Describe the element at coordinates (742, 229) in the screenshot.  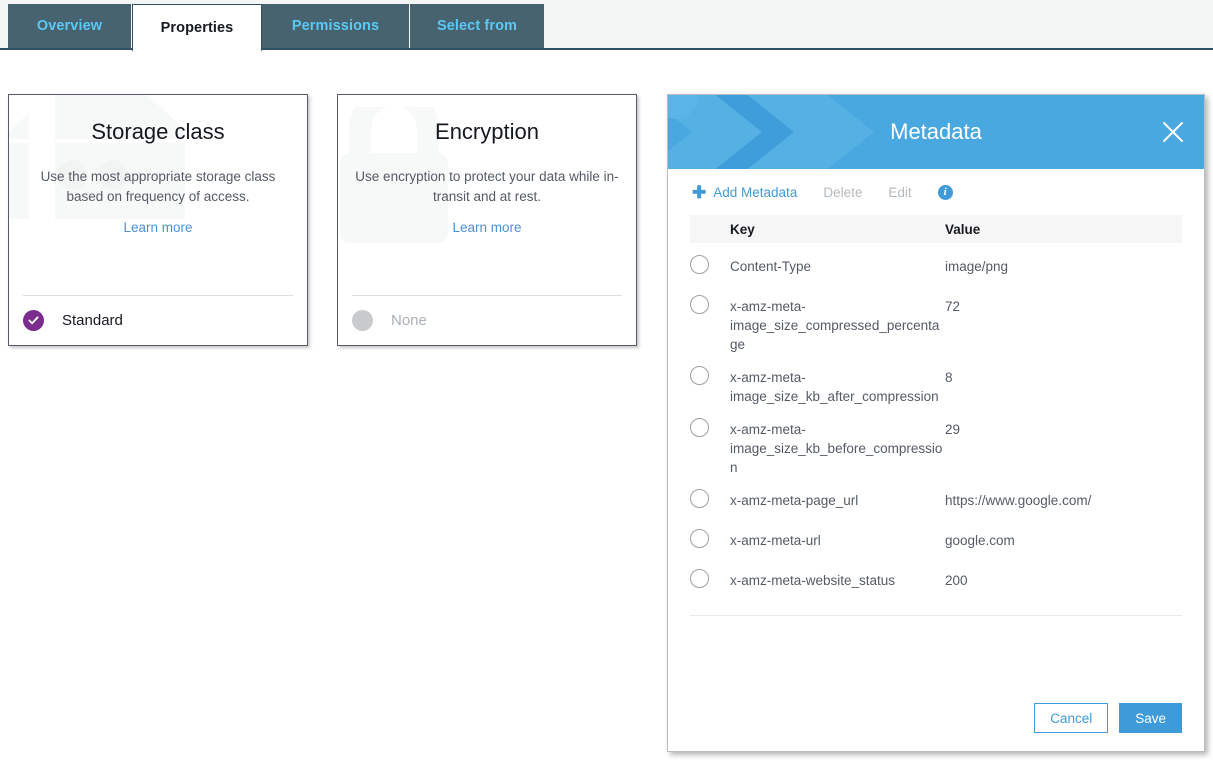
I see `header-key: Key` at that location.